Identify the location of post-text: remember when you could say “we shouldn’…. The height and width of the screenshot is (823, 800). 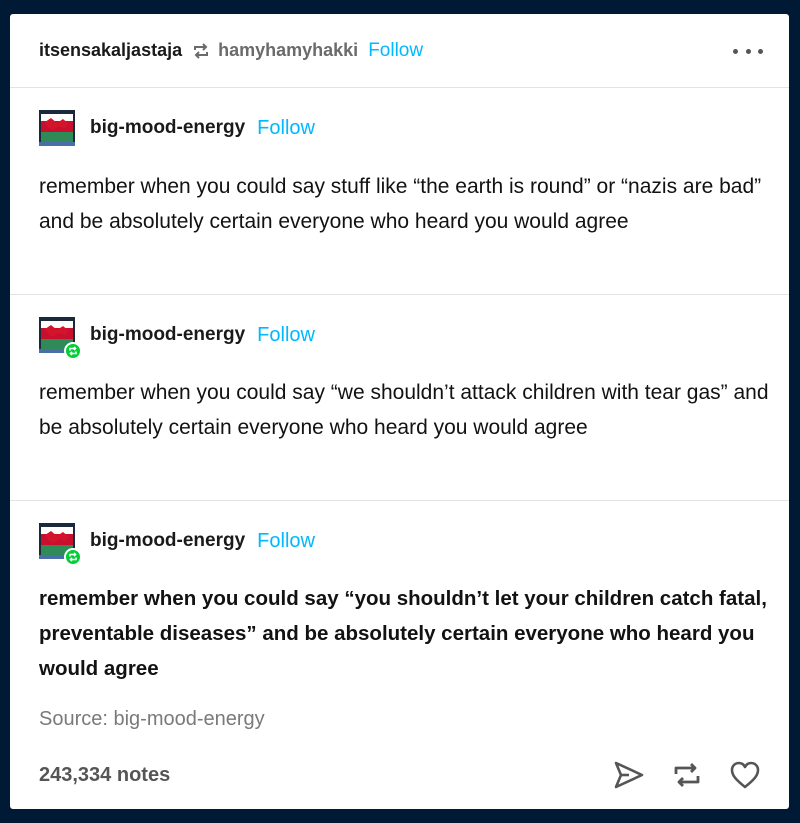
(404, 410).